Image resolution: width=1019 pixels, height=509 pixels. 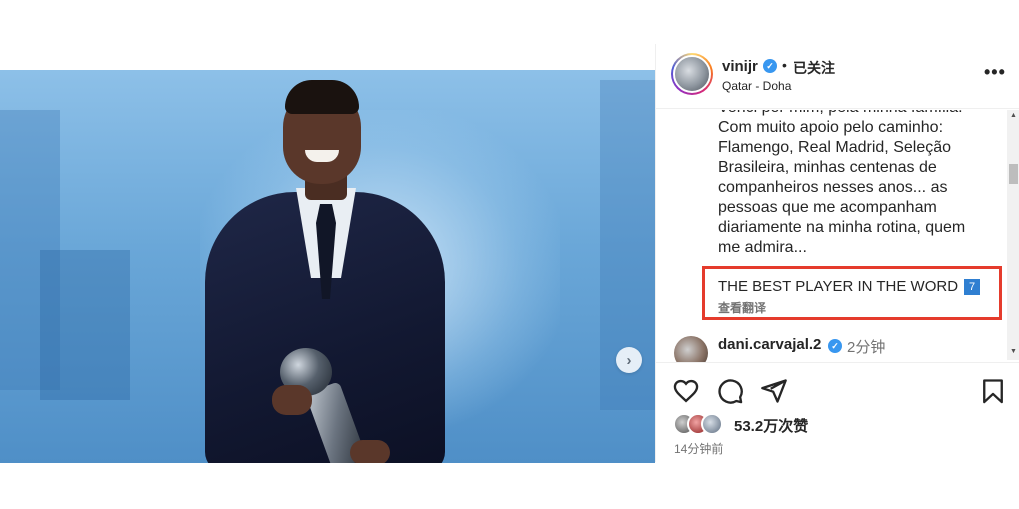 What do you see at coordinates (769, 344) in the screenshot?
I see `comment-username: dani.carvajal.2` at bounding box center [769, 344].